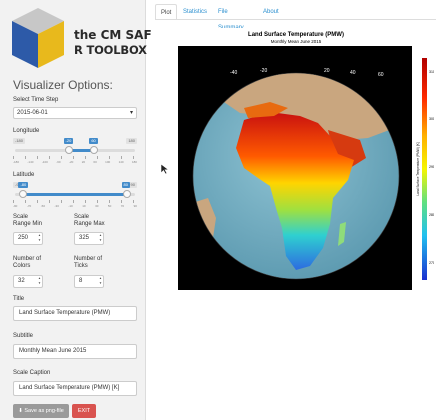 This screenshot has width=436, height=420. I want to click on lon-label: 40, so click(353, 73).